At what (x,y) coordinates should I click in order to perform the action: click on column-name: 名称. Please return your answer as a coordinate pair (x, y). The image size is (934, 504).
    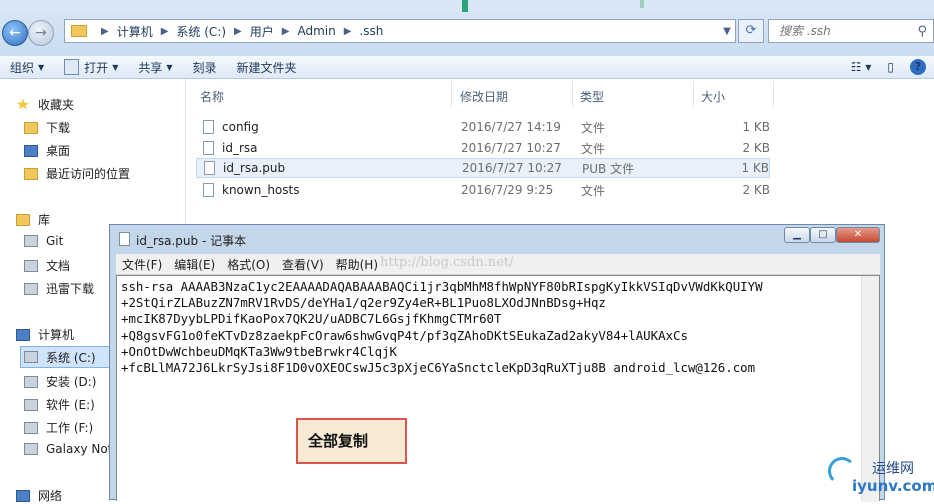
    Looking at the image, I should click on (212, 96).